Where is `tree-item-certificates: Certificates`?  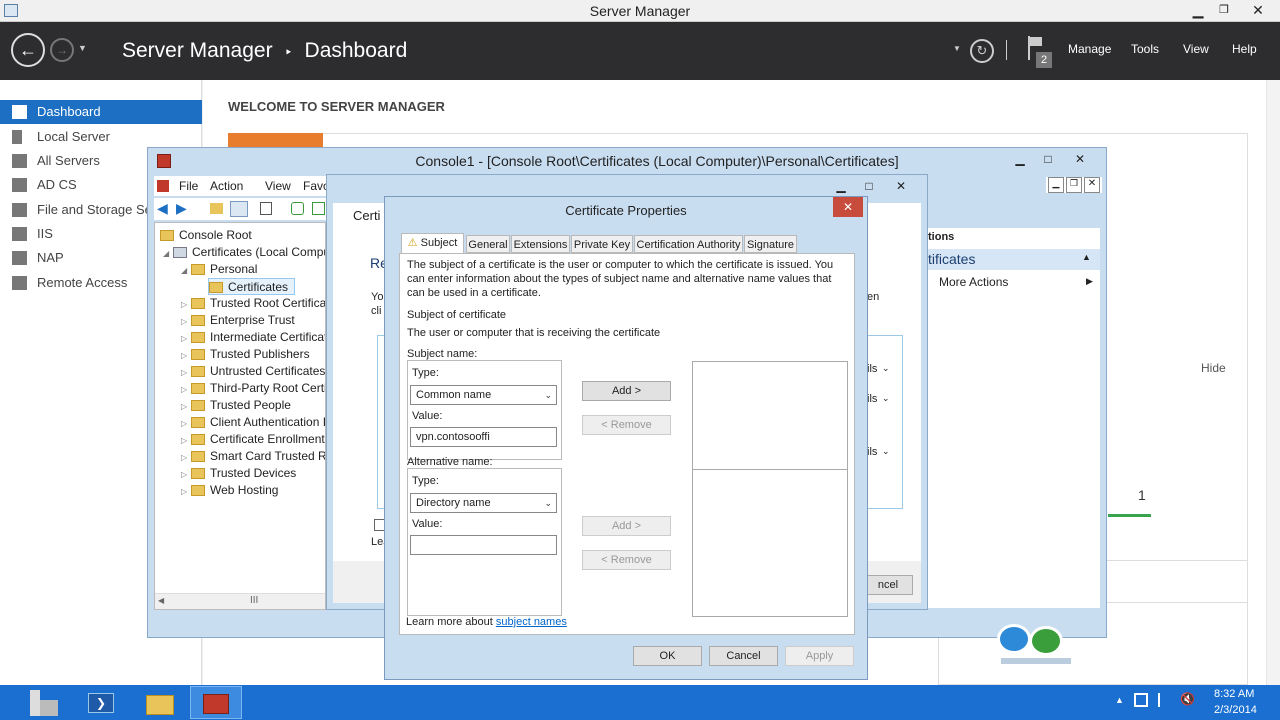
tree-item-certificates: Certificates is located at coordinates (252, 286).